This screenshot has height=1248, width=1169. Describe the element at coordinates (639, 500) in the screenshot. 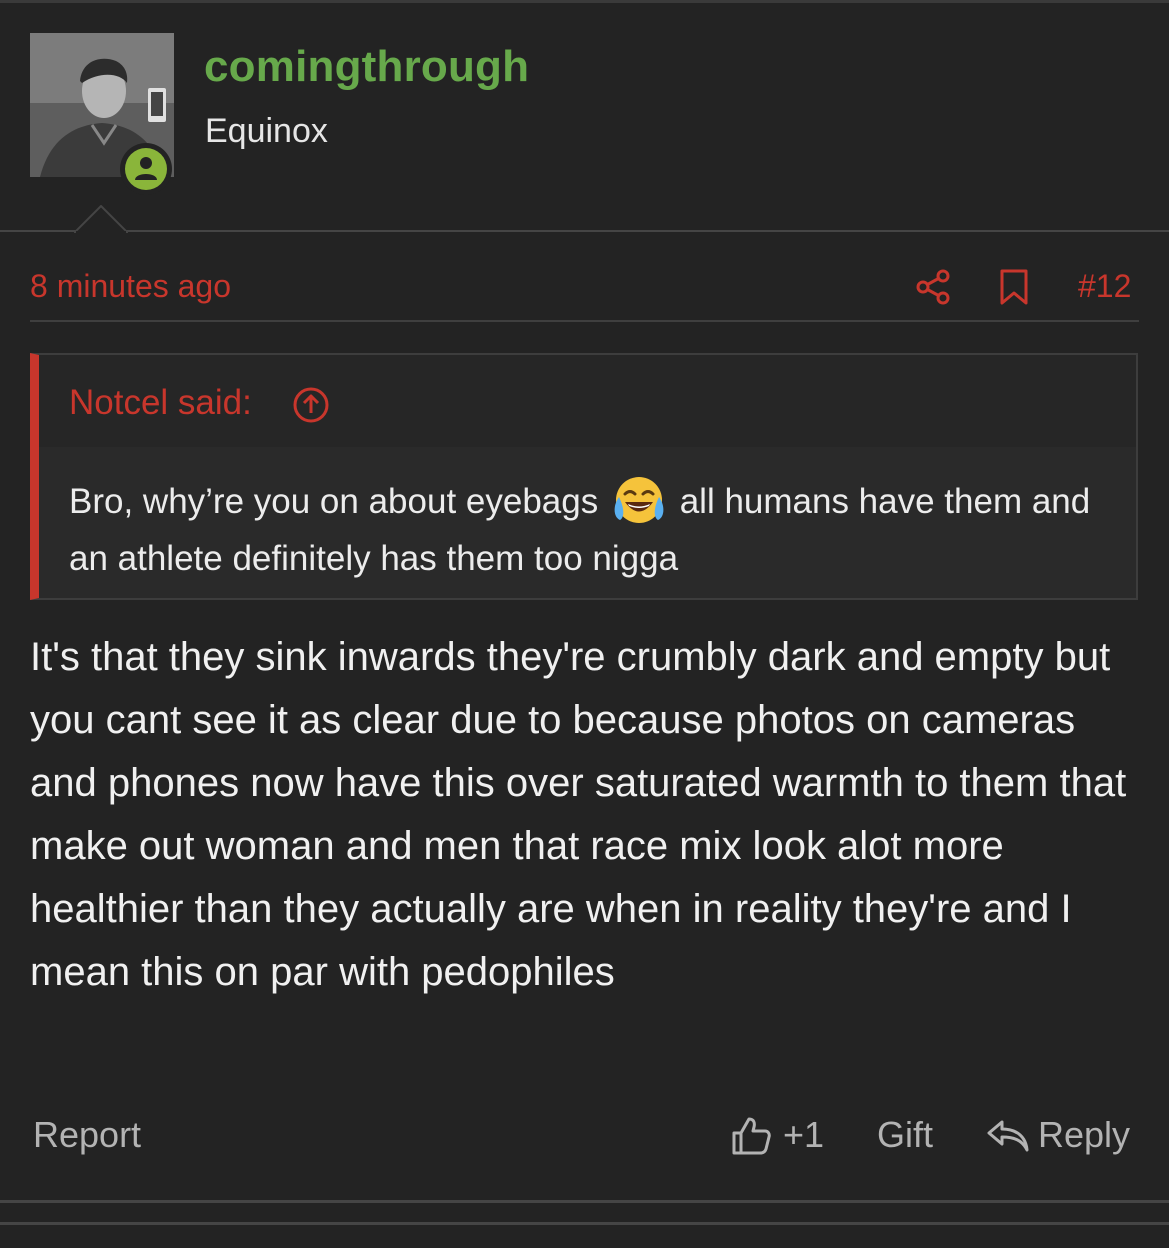

I see `face-with-tears-of-joy-emoji` at that location.